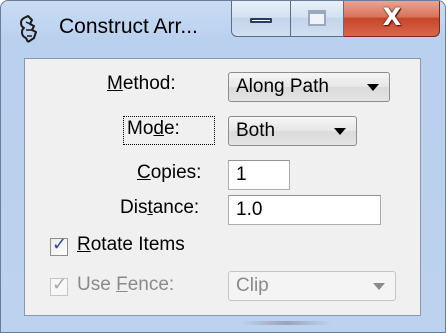 The image size is (446, 333). I want to click on mode-label: Mode:, so click(153, 128).